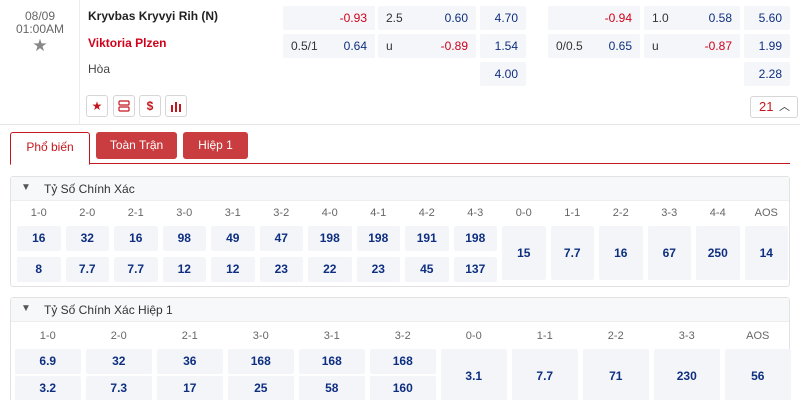  Describe the element at coordinates (50, 148) in the screenshot. I see `tab-popular: Phổ biến` at that location.